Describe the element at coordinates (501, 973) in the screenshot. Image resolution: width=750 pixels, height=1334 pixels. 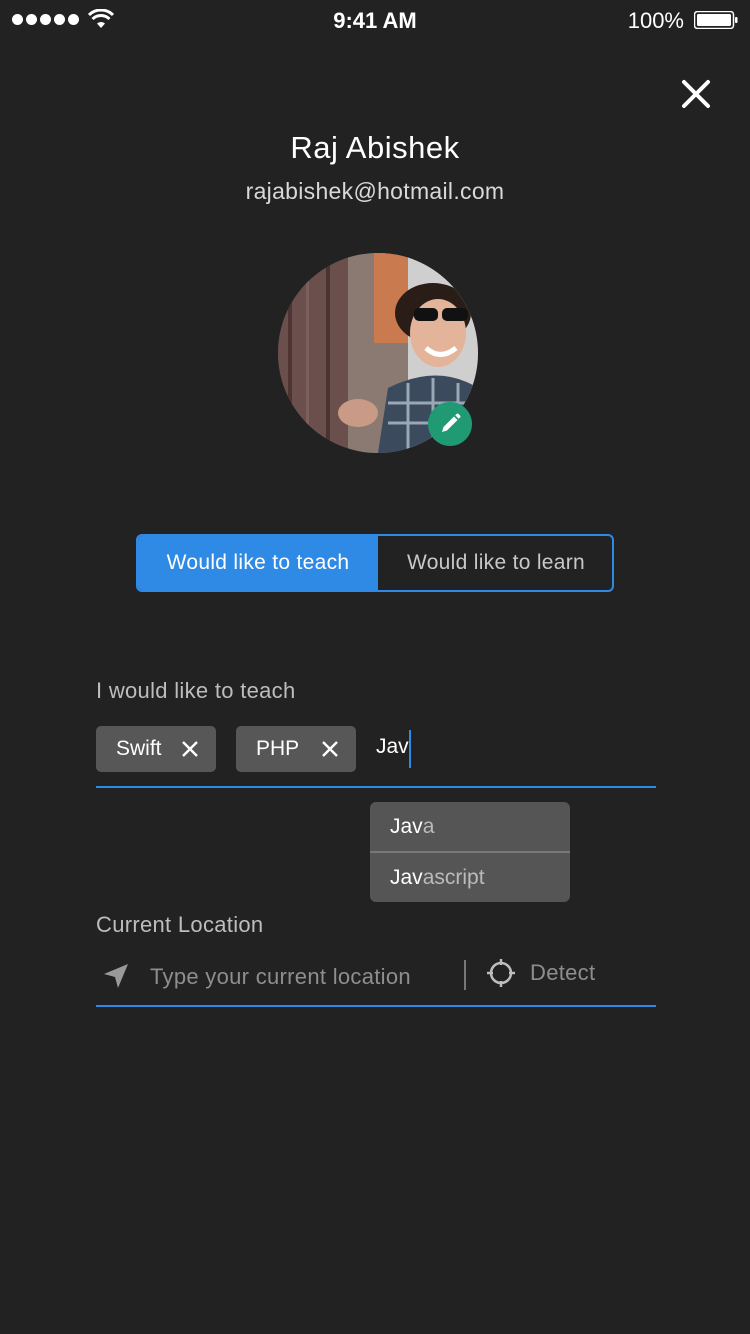
I see `crosshair-icon` at that location.